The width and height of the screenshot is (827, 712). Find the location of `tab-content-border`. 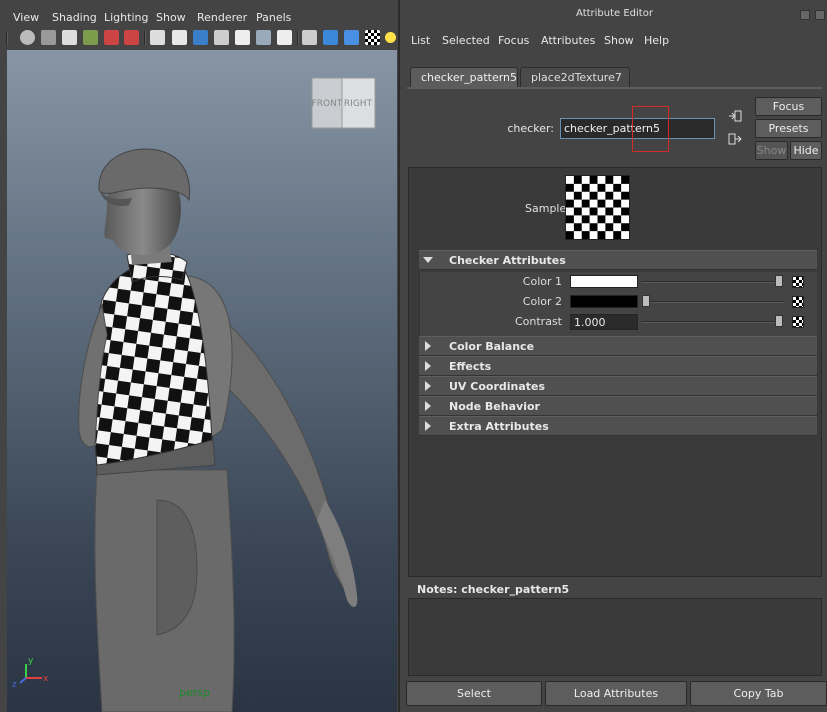

tab-content-border is located at coordinates (614, 88).